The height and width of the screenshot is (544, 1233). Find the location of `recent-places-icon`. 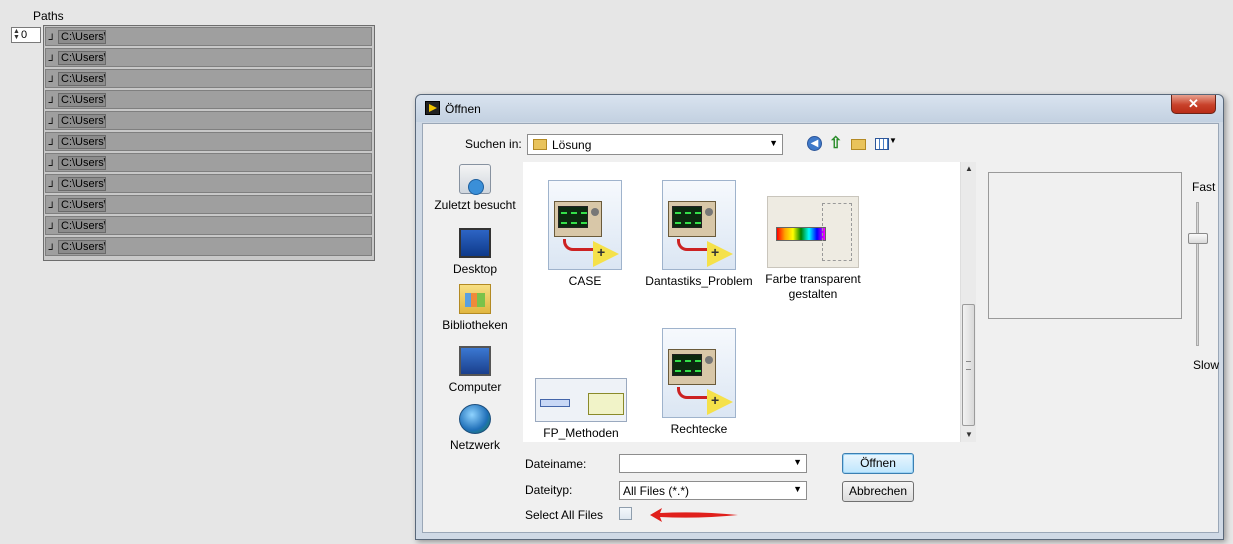

recent-places-icon is located at coordinates (475, 179).